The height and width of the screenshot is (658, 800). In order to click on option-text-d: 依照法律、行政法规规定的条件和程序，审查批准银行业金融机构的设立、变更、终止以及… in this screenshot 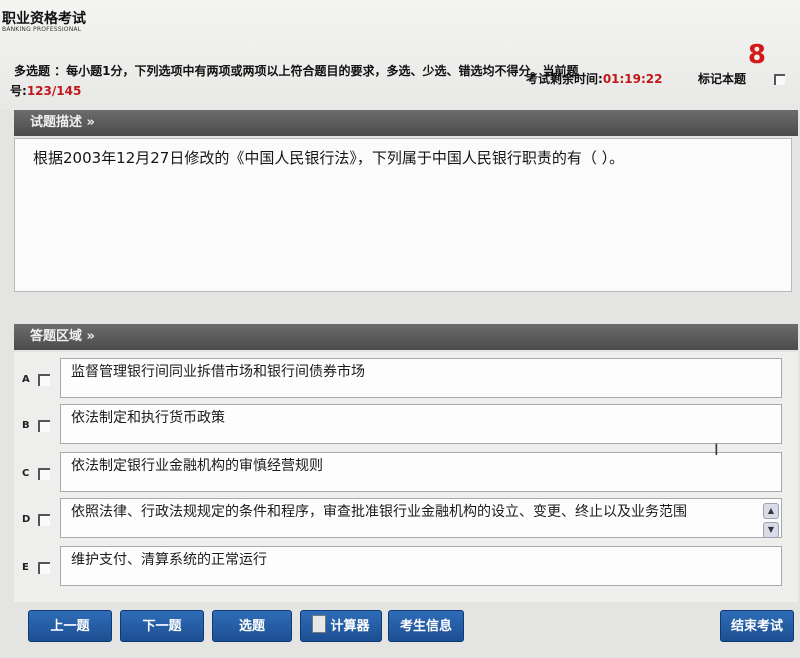, I will do `click(421, 518)`.